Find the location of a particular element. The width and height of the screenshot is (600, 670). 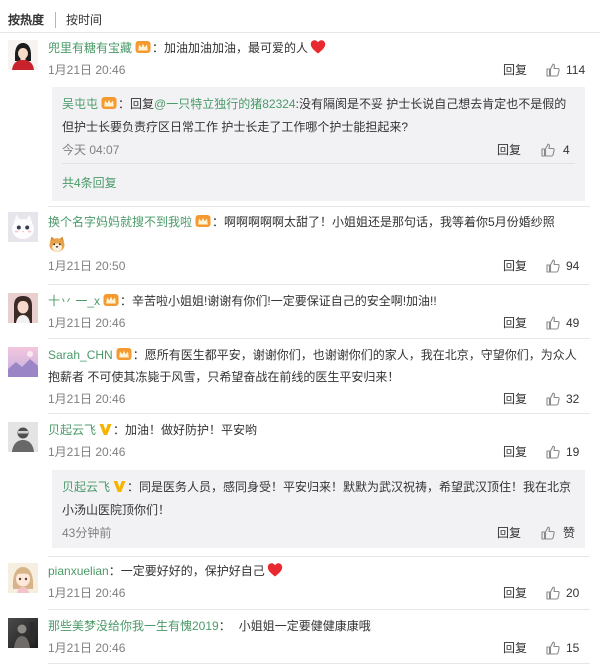

comment-meta: 1月21日 20:46 回复 49 is located at coordinates (315, 323).